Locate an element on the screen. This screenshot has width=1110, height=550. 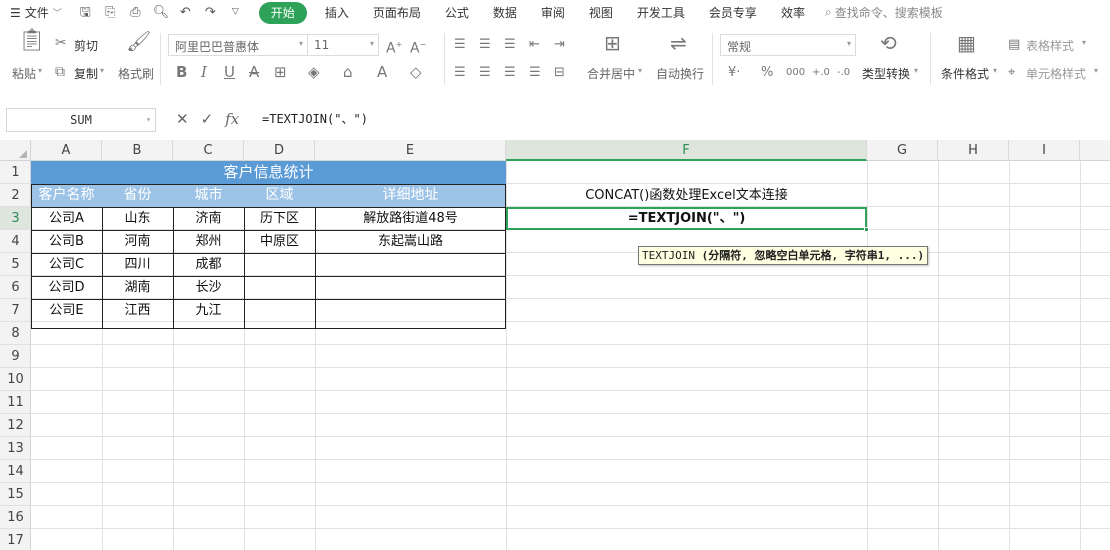
cancel-icon: ✕ is located at coordinates (182, 119).